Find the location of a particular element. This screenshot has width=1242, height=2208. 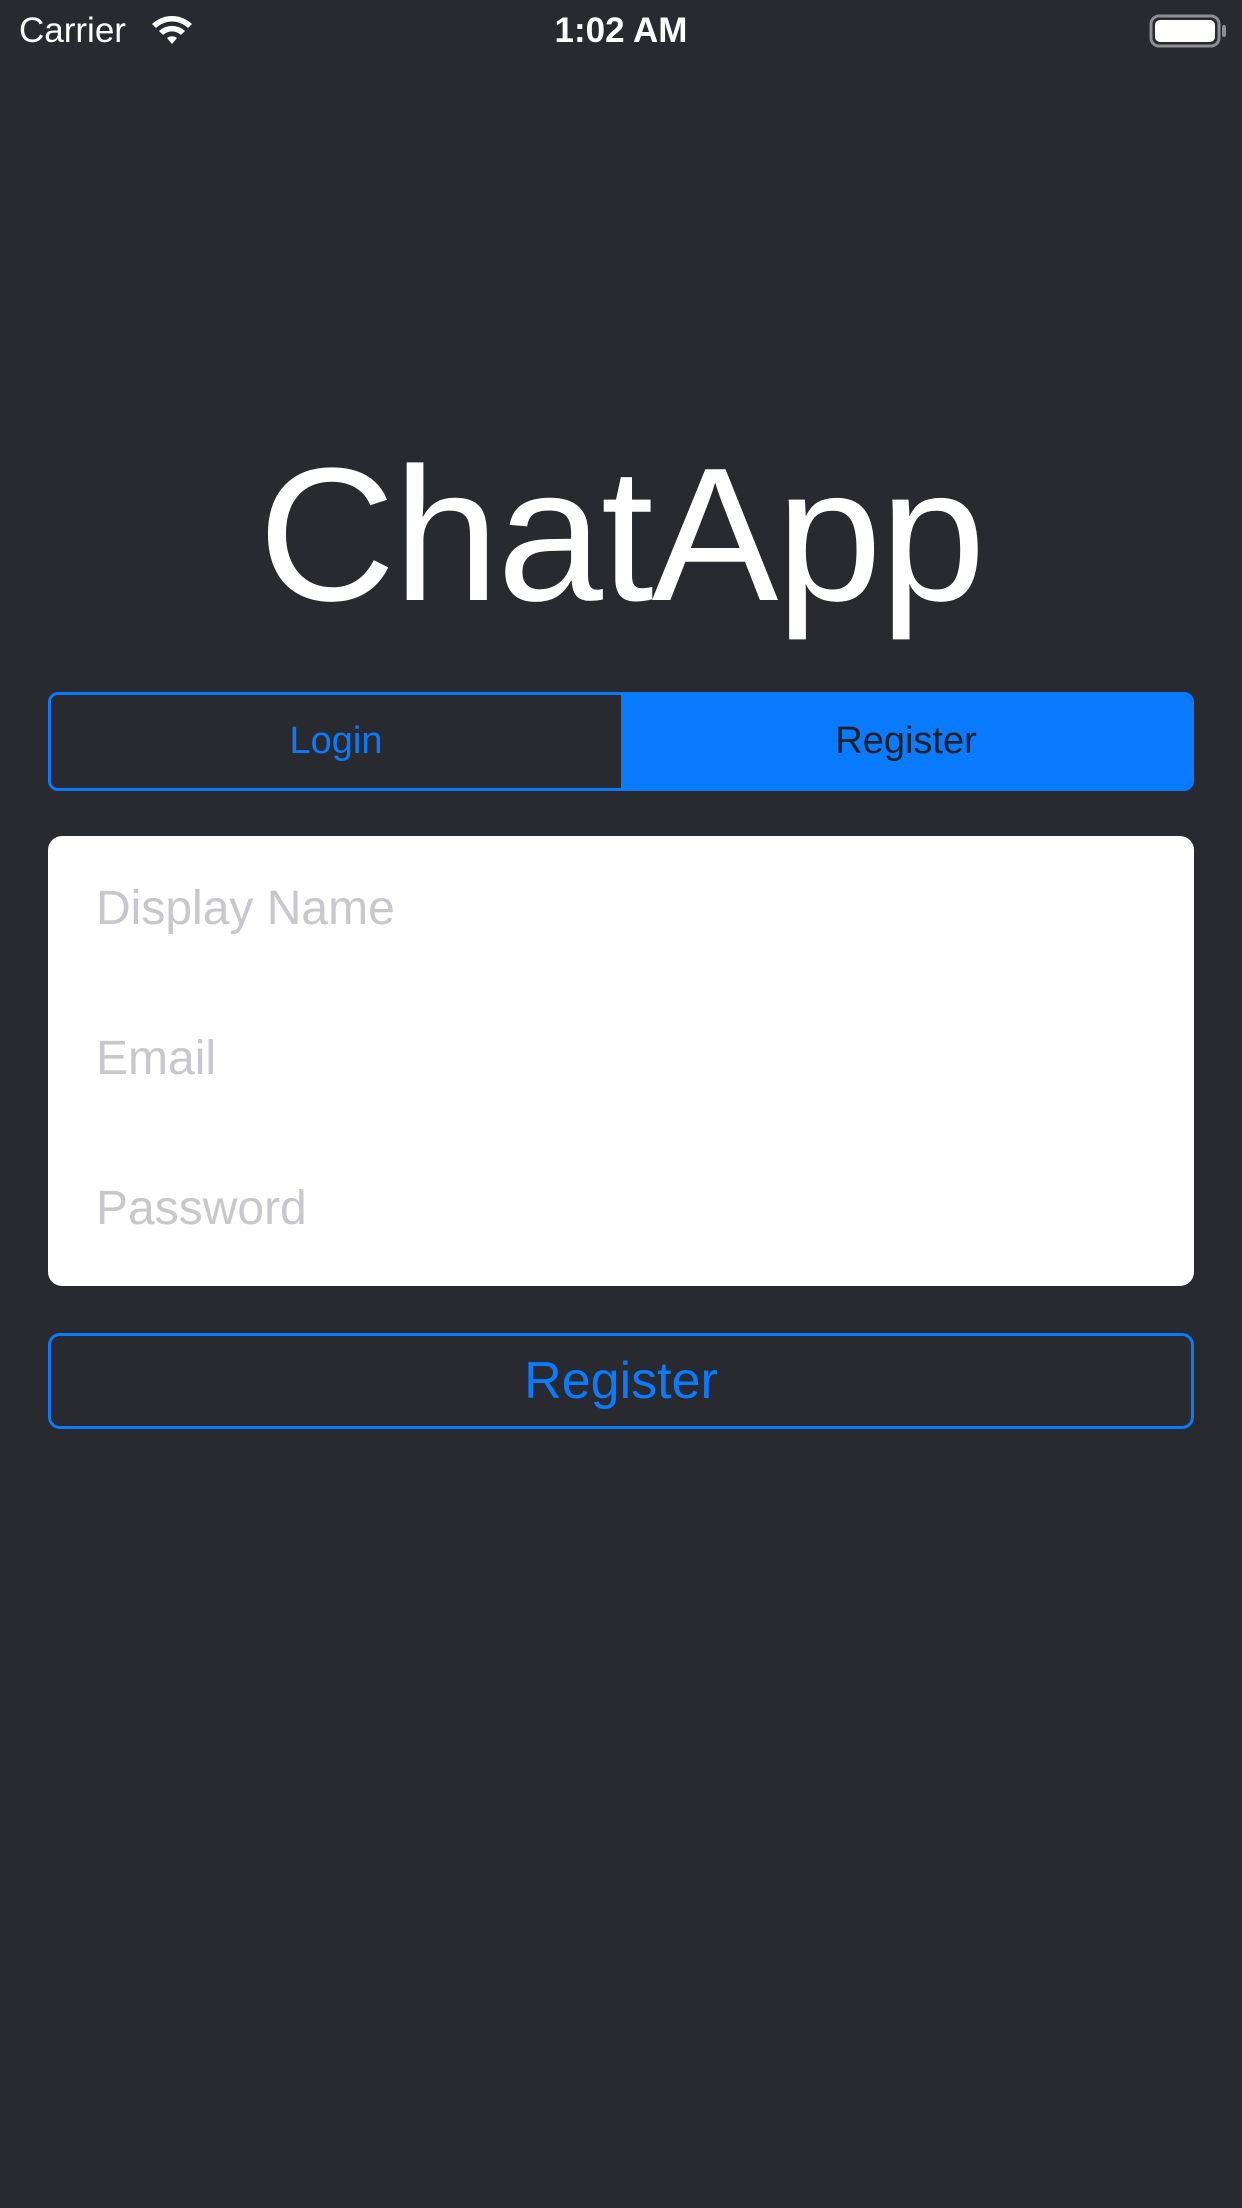

register-button: Register is located at coordinates (621, 1381).